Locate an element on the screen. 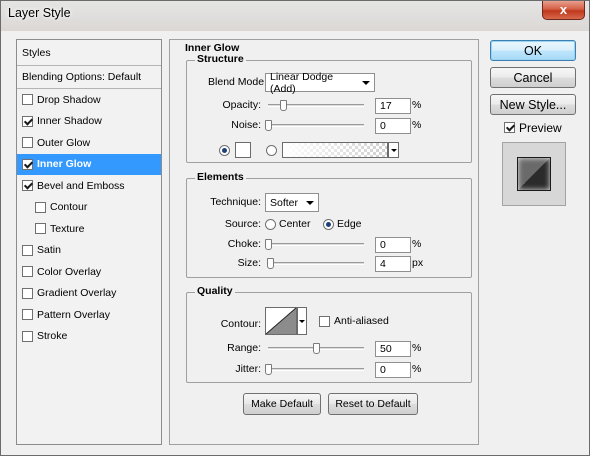 The width and height of the screenshot is (590, 456). opacity-slider-thumb is located at coordinates (283, 105).